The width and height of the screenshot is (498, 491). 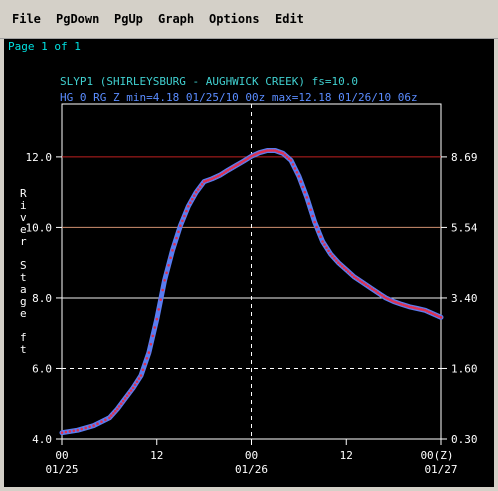 I want to click on y-tick-label: 8.0, so click(x=42, y=298).